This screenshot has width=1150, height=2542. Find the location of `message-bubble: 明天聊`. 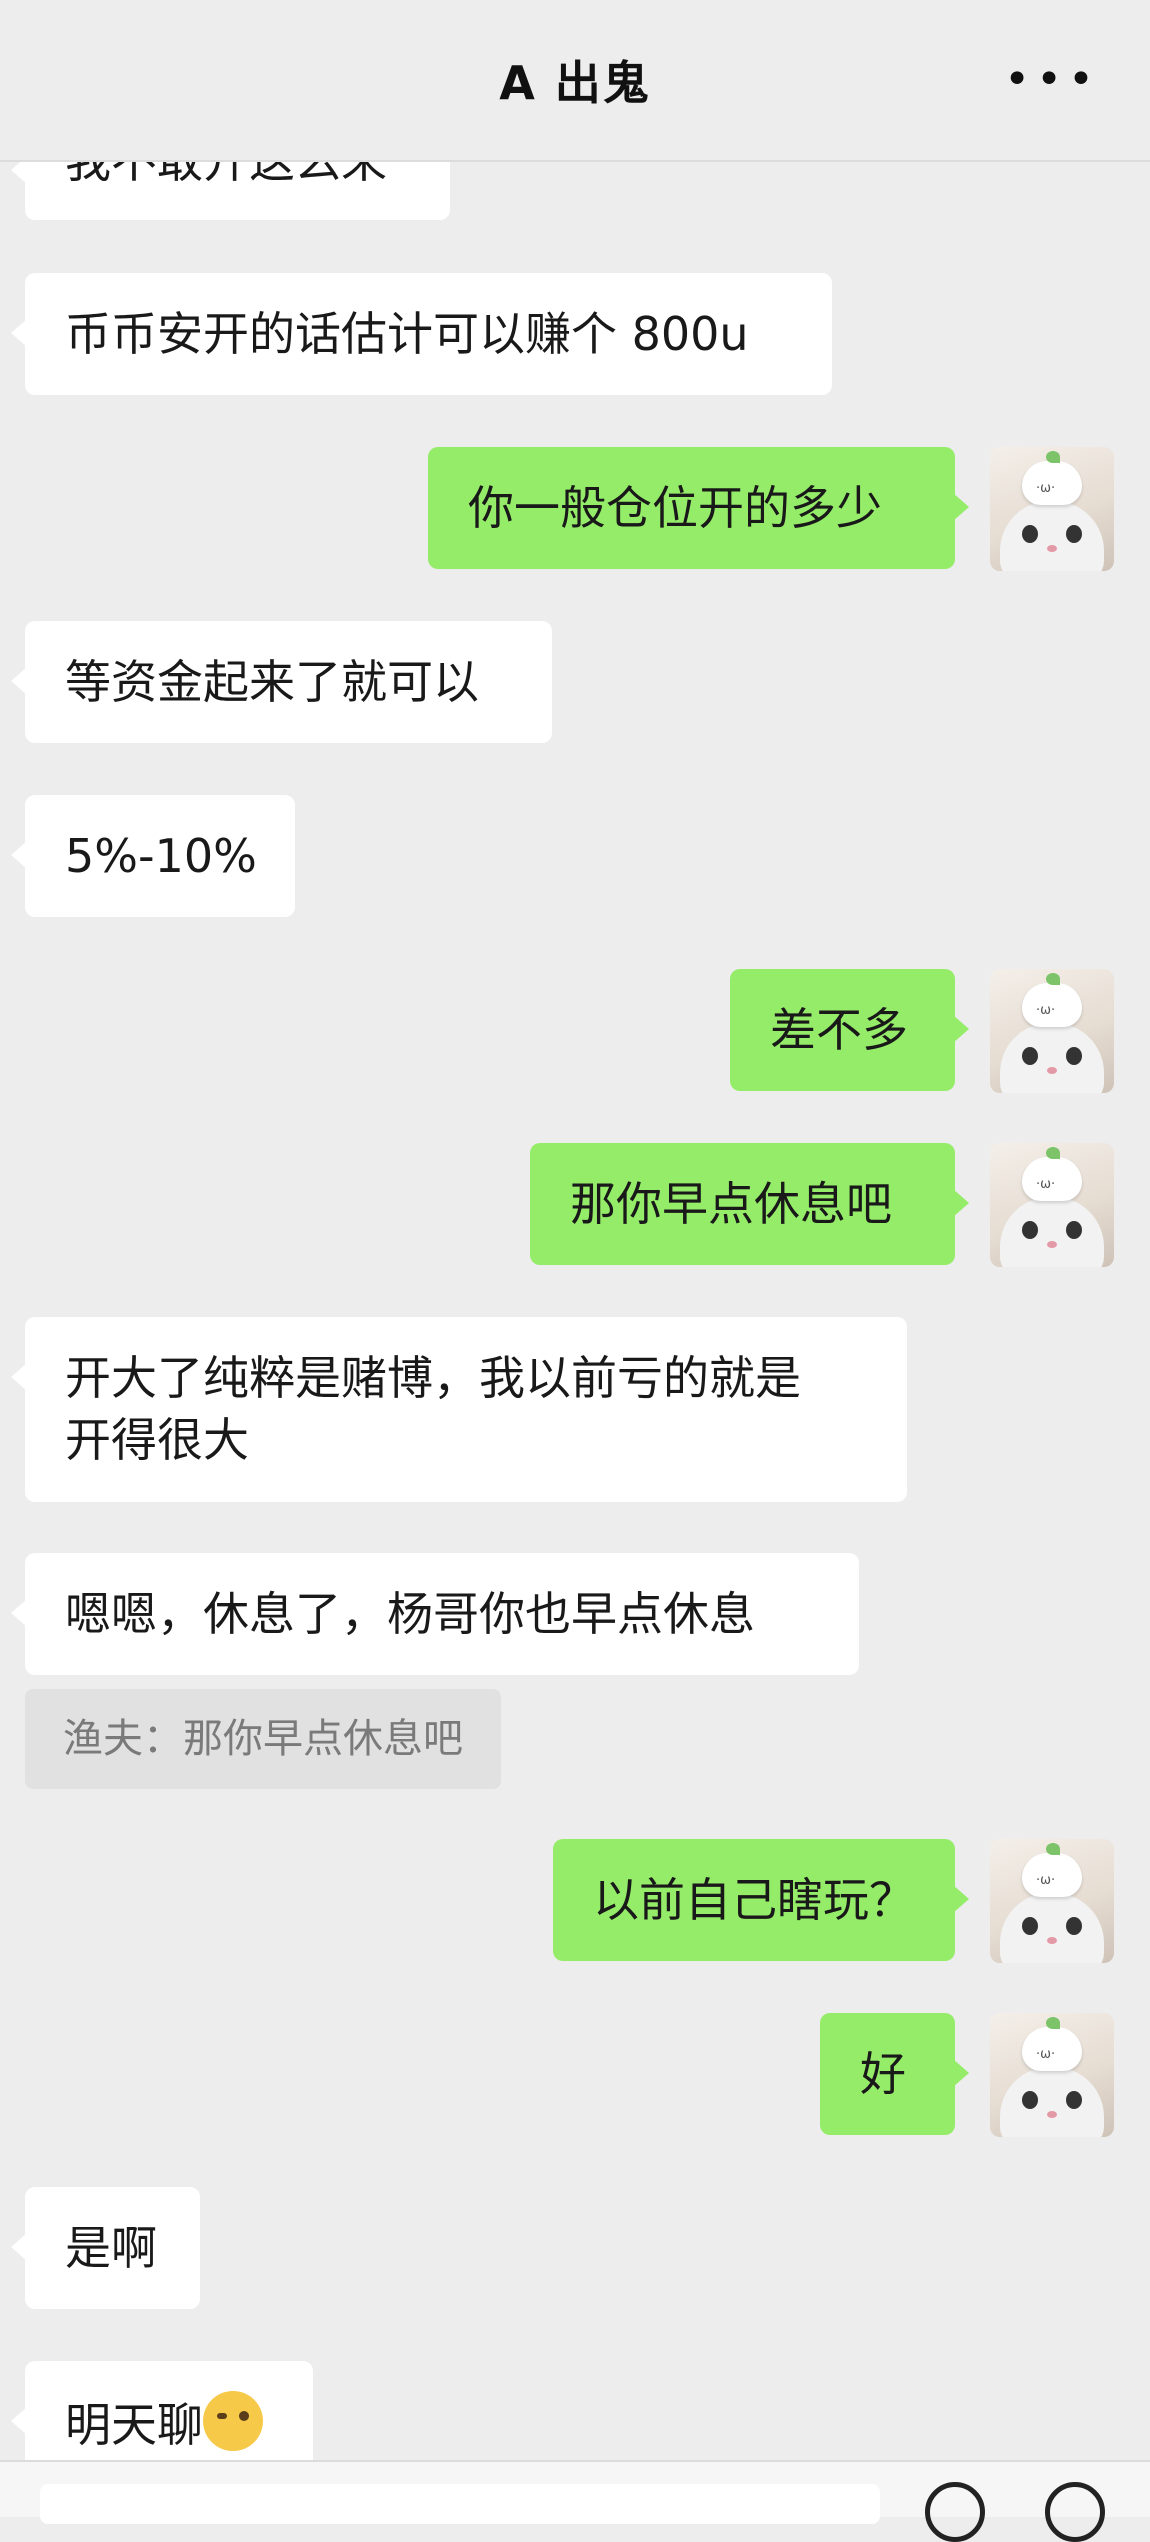

message-bubble: 明天聊 is located at coordinates (162, 2410).